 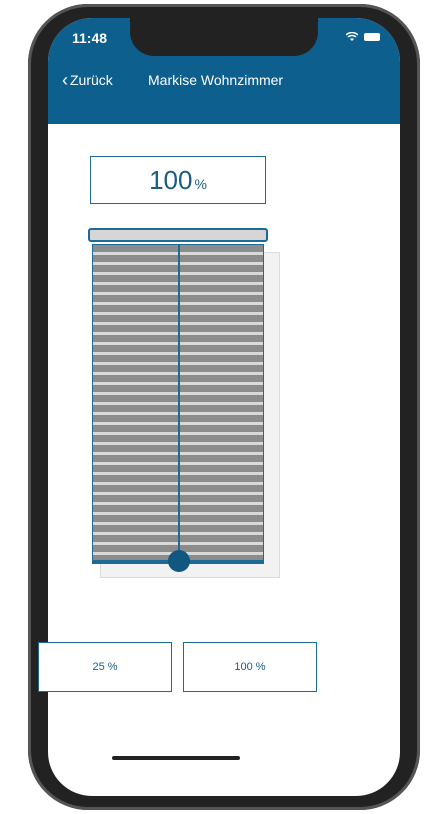 I want to click on shade-drag-handle, so click(x=179, y=561).